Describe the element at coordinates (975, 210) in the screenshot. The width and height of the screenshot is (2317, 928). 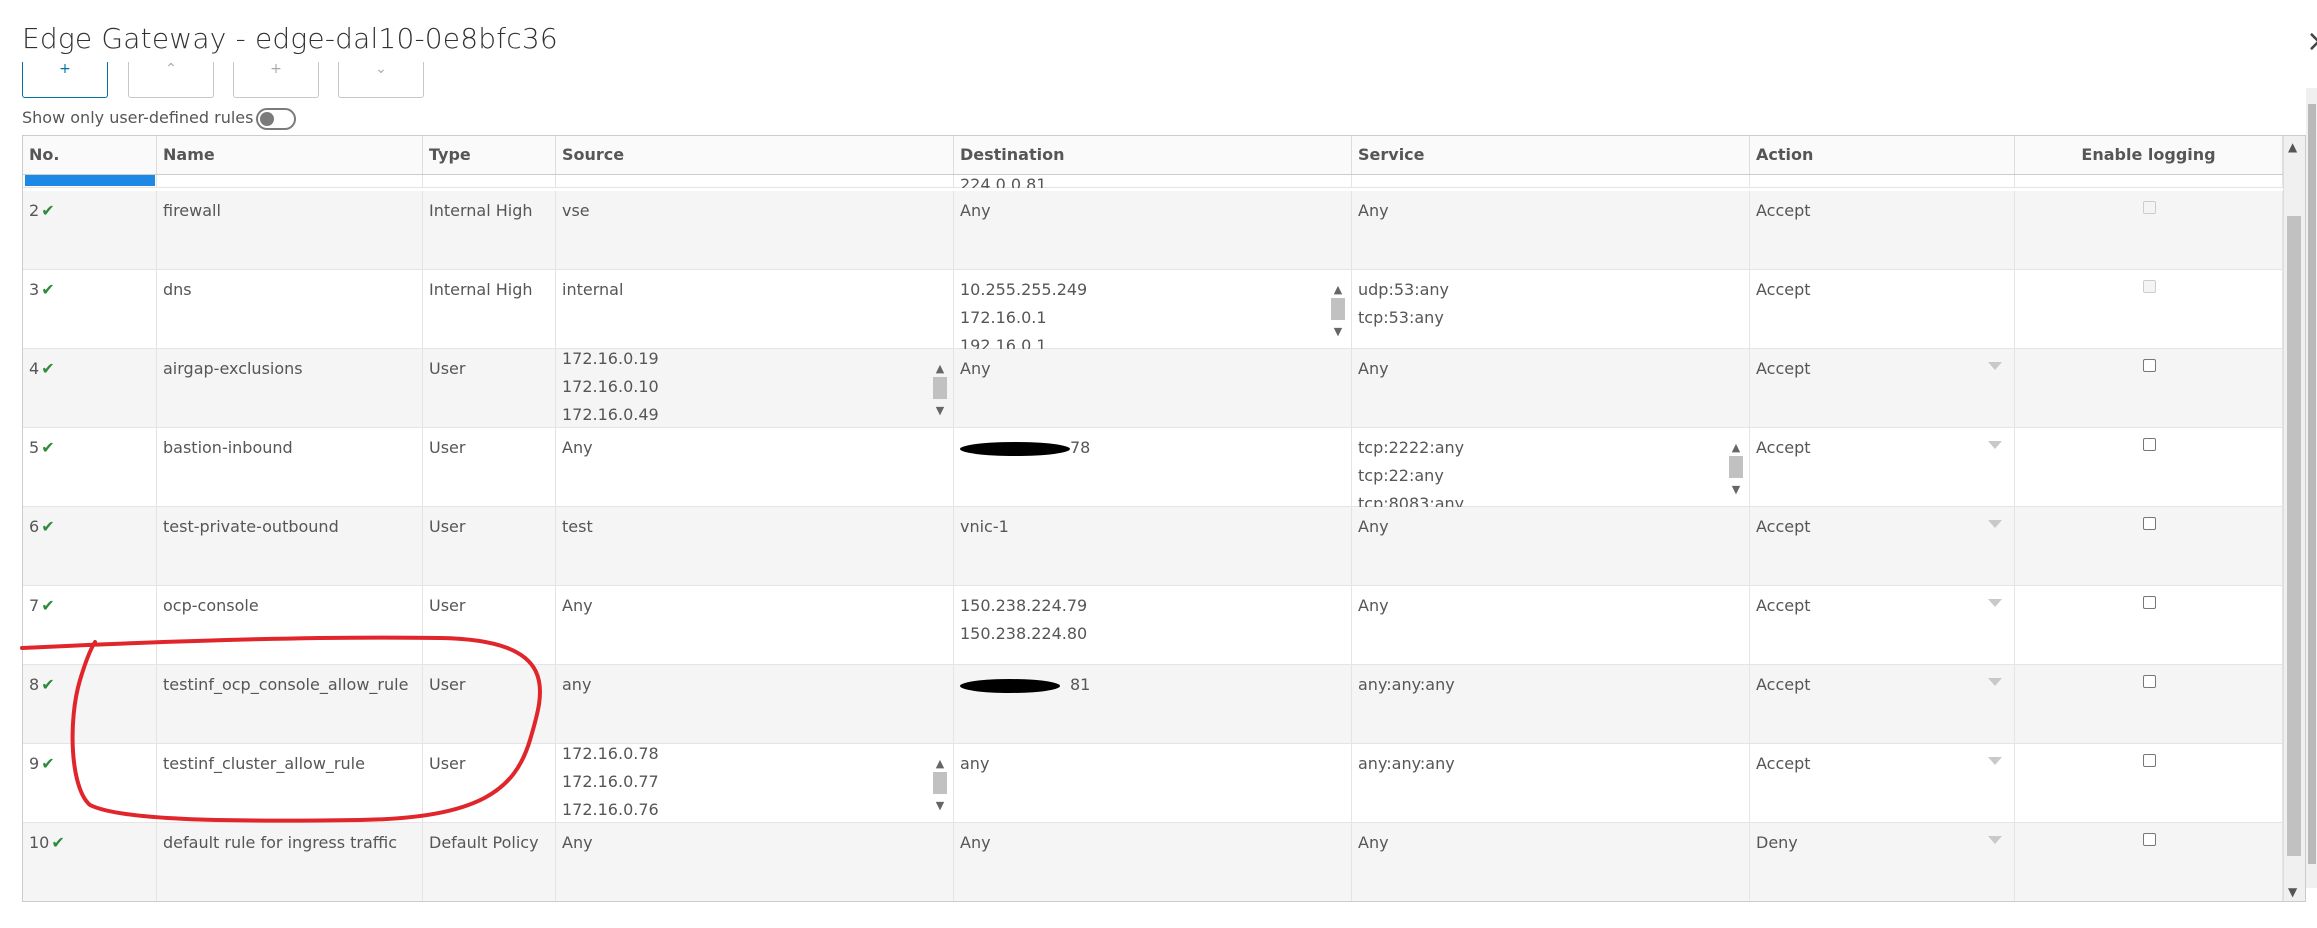
I see `destination-value: Any` at that location.